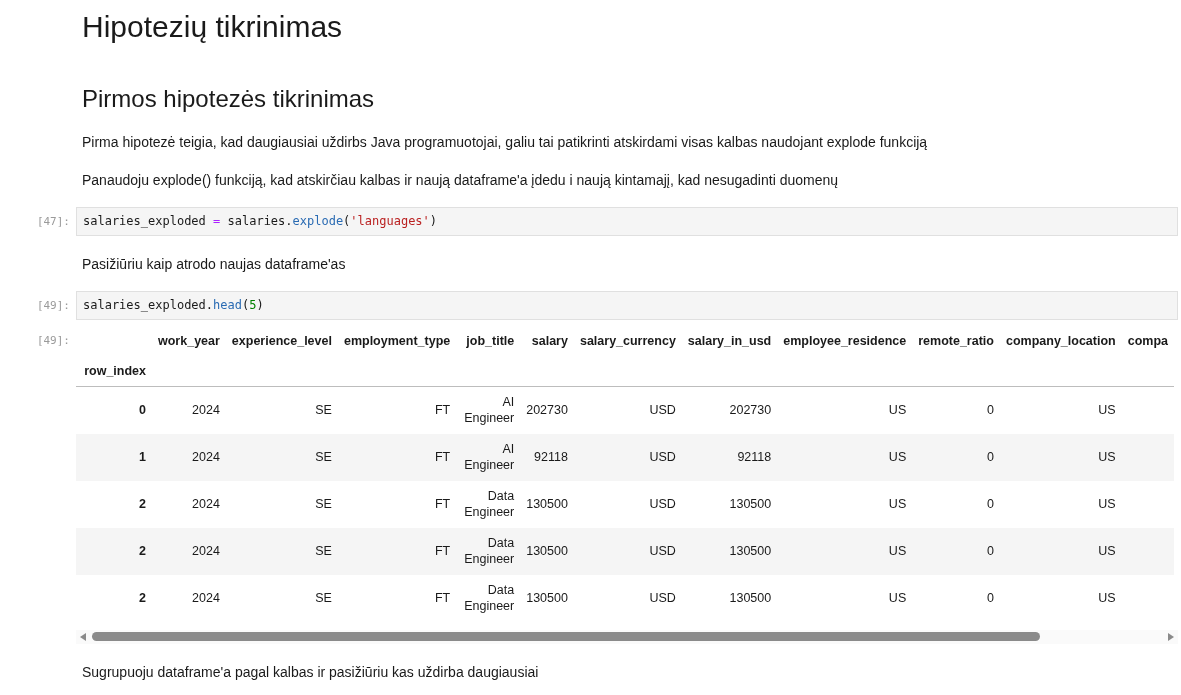 The image size is (1181, 695). I want to click on column-header: remote_ratio, so click(956, 341).